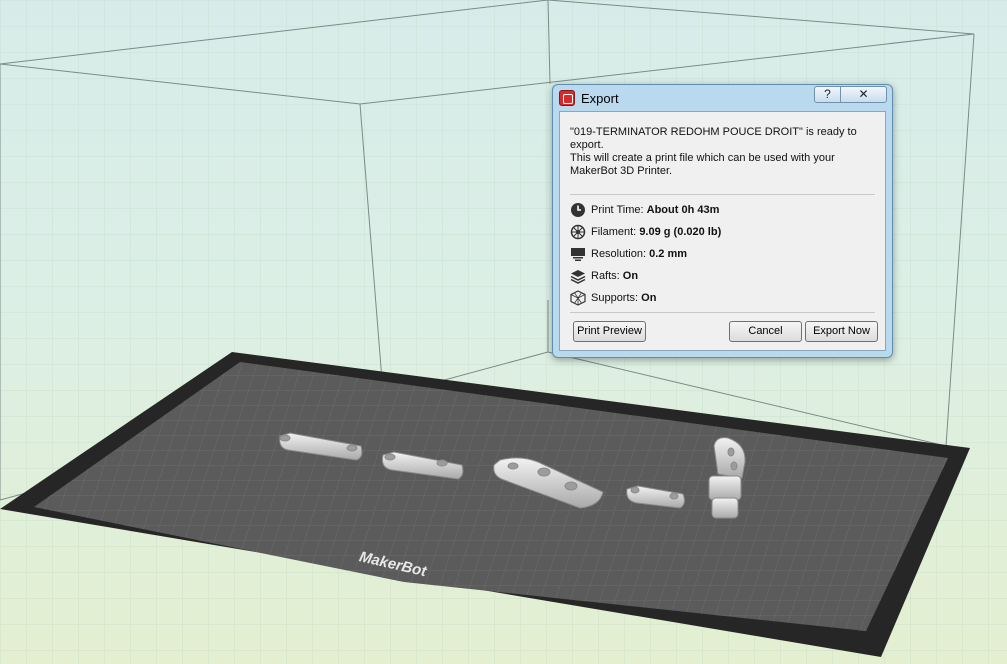  I want to click on filament-value: 9.09 g (0.020 lb), so click(680, 232).